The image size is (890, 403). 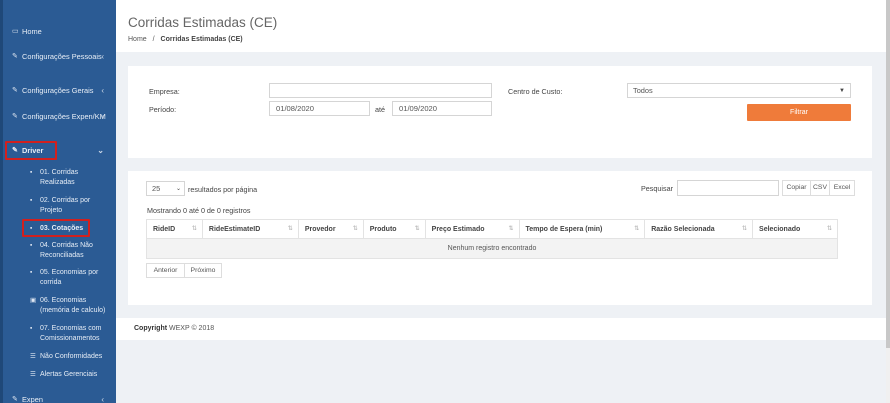 What do you see at coordinates (62, 117) in the screenshot?
I see `sidebar-item-configuracoes-expen-km: ✎ Configurações Expen/KM ‹` at bounding box center [62, 117].